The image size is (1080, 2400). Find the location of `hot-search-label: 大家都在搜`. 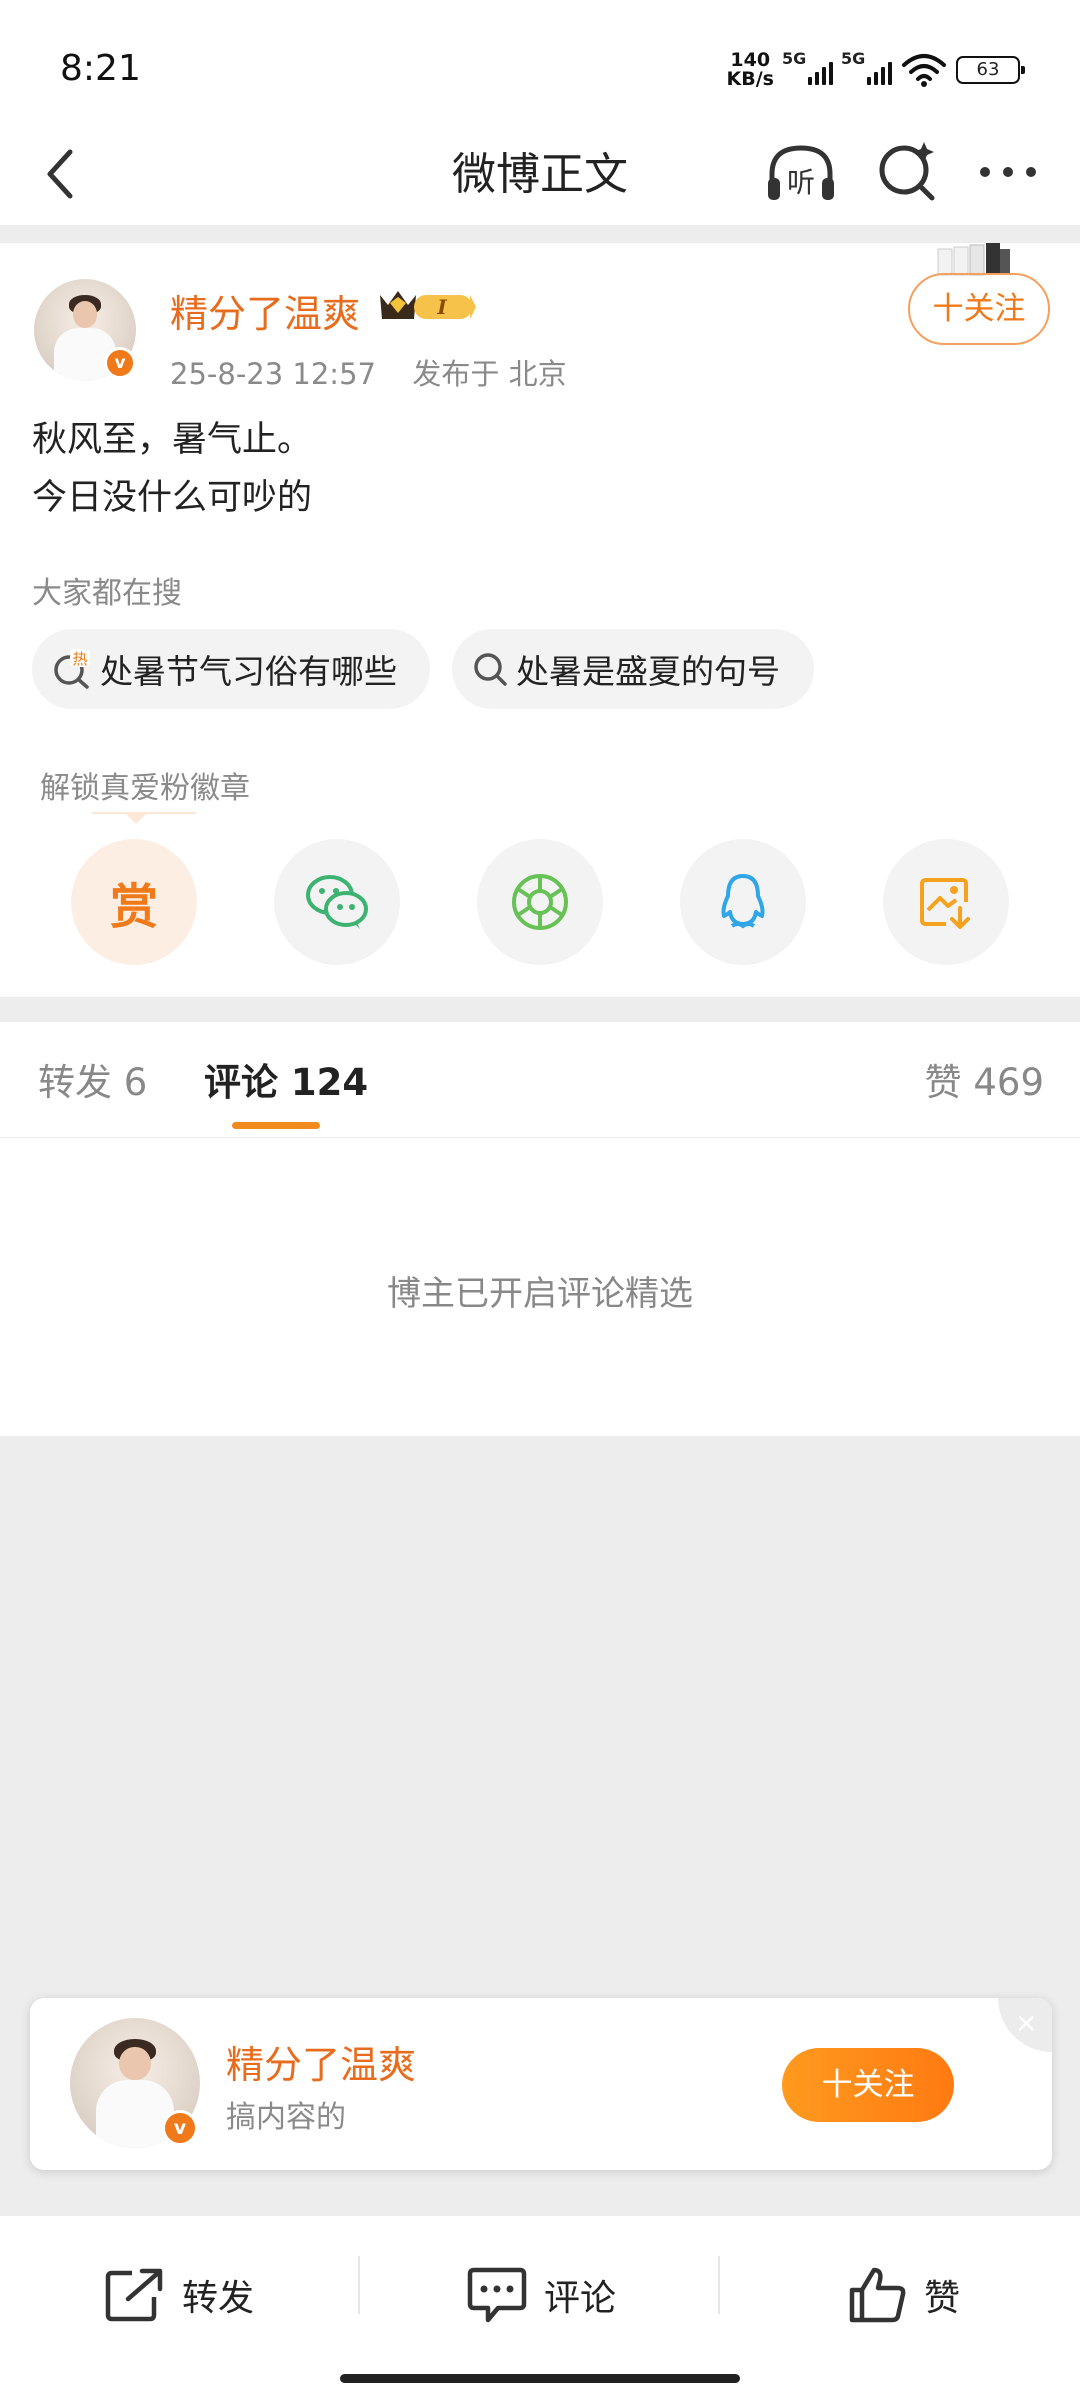

hot-search-label: 大家都在搜 is located at coordinates (107, 593).